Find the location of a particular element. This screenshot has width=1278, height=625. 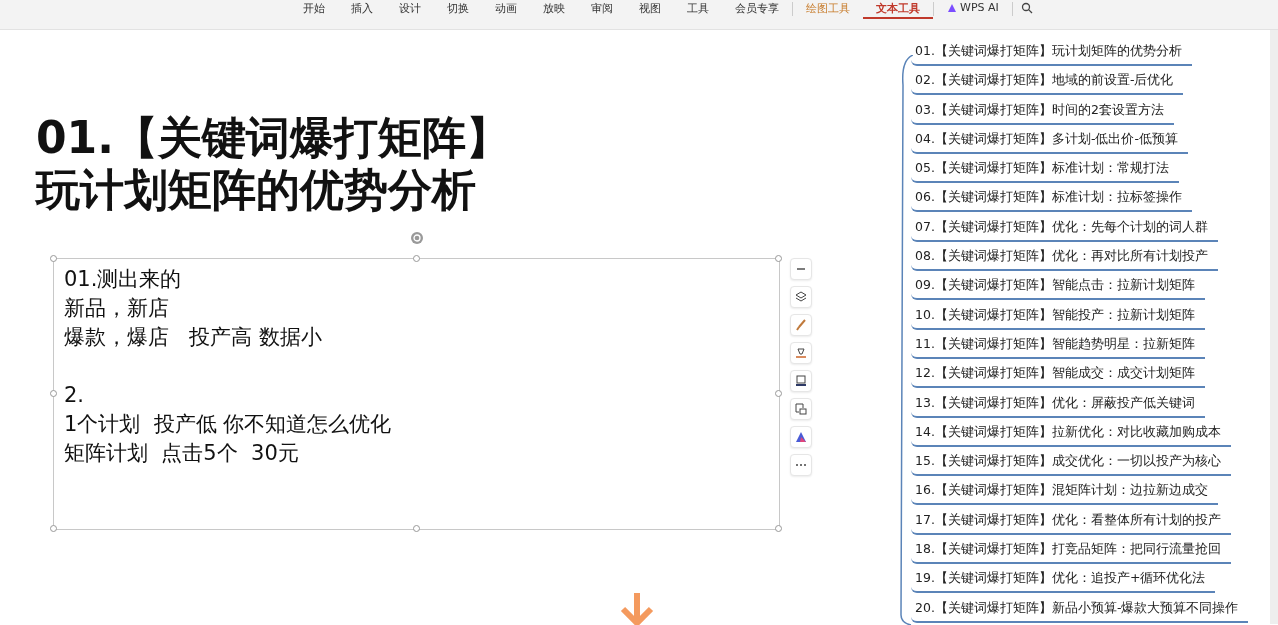

text-line: 爆款，爆店 投产高 数据小 is located at coordinates (193, 337).